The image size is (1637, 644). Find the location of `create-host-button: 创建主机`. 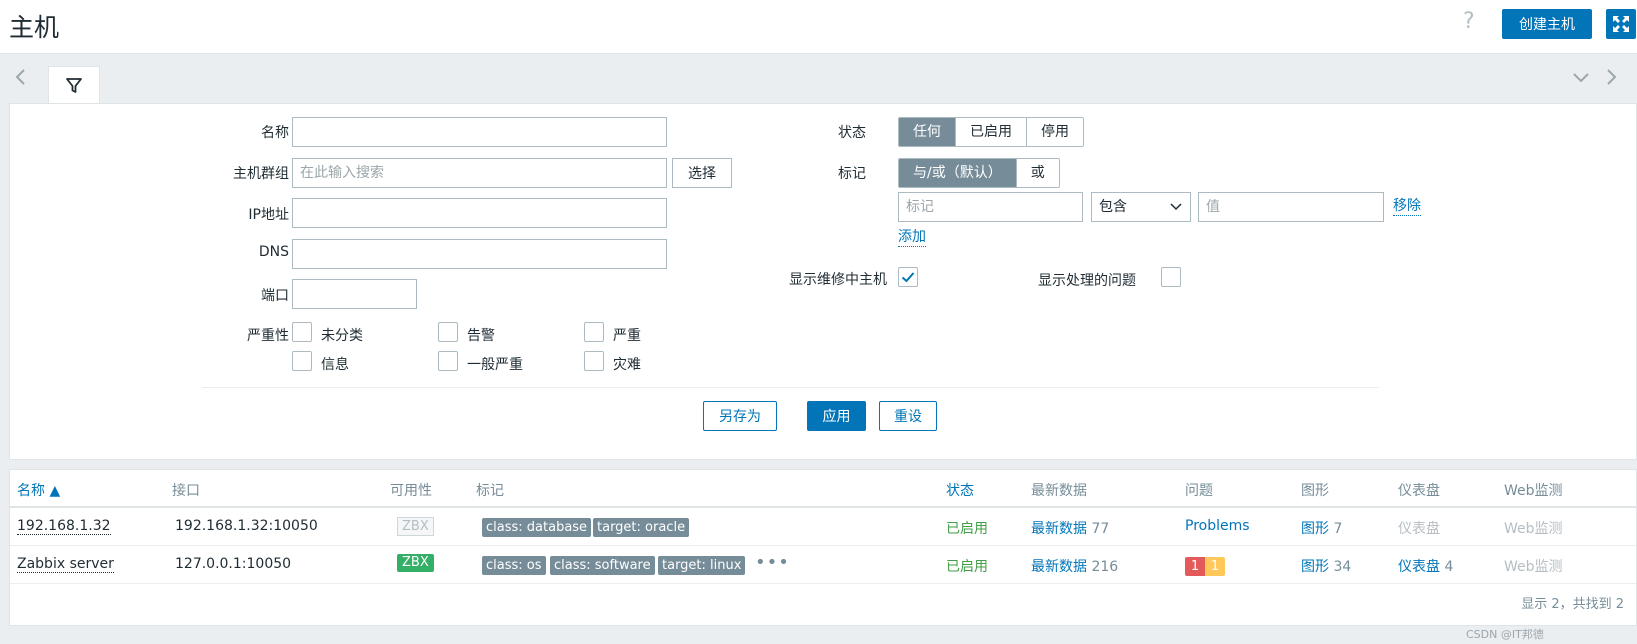

create-host-button: 创建主机 is located at coordinates (1547, 24).